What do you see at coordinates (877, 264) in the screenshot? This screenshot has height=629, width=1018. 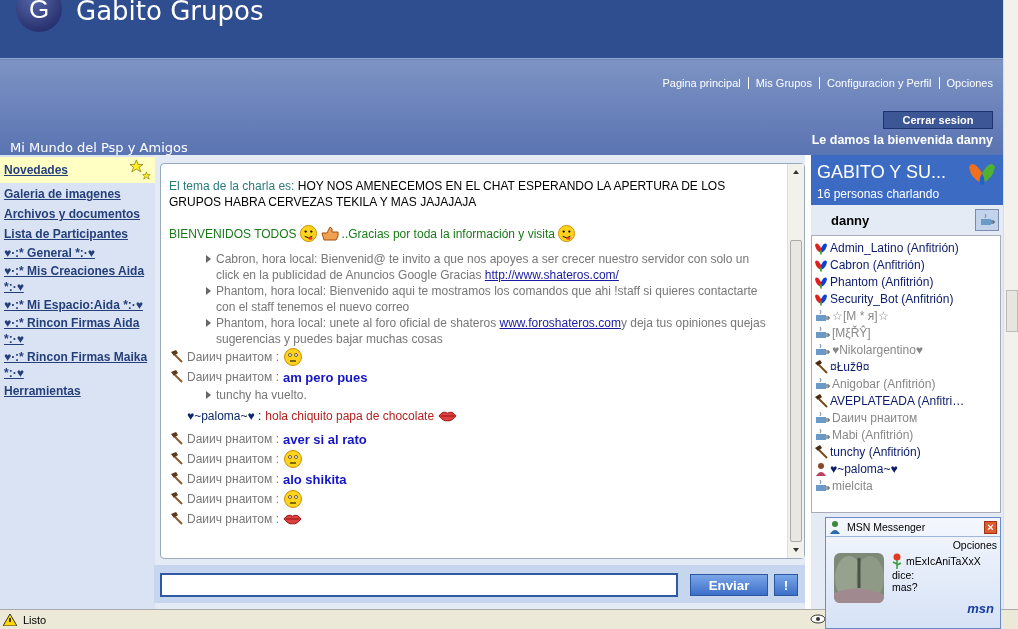 I see `user-name: Cabron (Anfitrión)` at bounding box center [877, 264].